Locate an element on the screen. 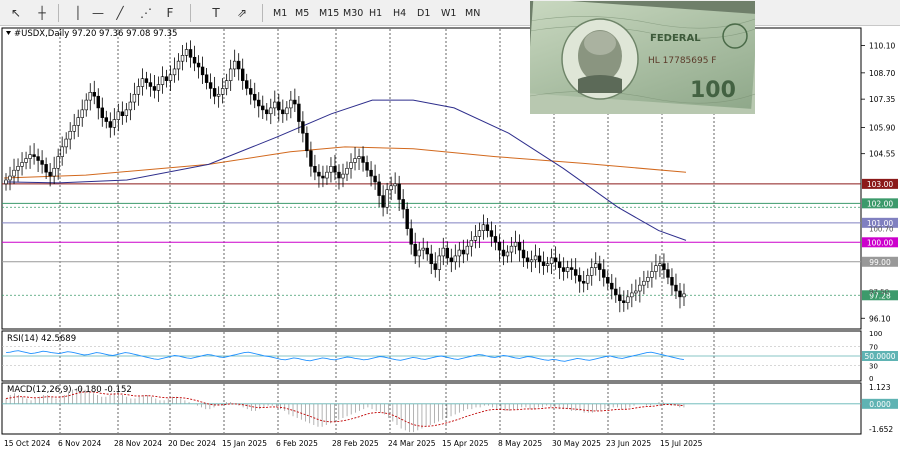  rsi-label: RSI(14) 42.5689 is located at coordinates (41, 339).